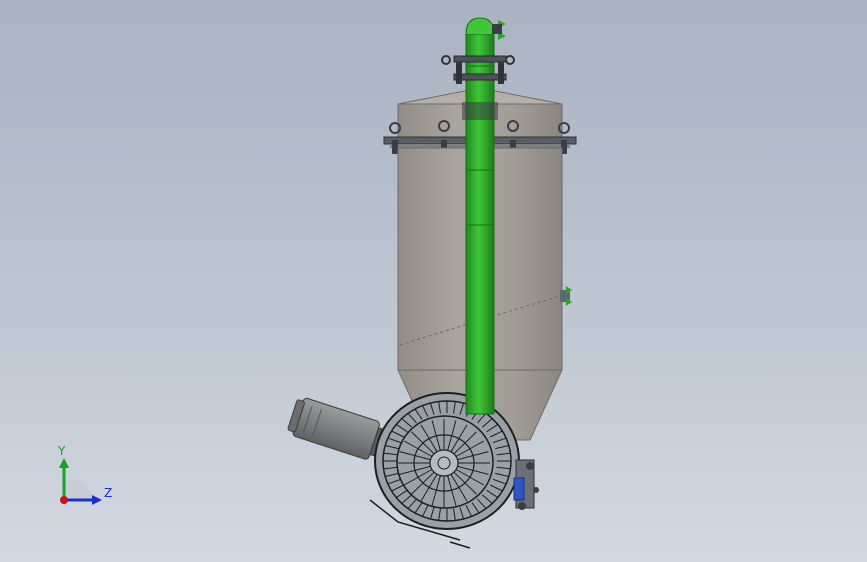 The width and height of the screenshot is (867, 562). I want to click on triad-origin, so click(64, 500).